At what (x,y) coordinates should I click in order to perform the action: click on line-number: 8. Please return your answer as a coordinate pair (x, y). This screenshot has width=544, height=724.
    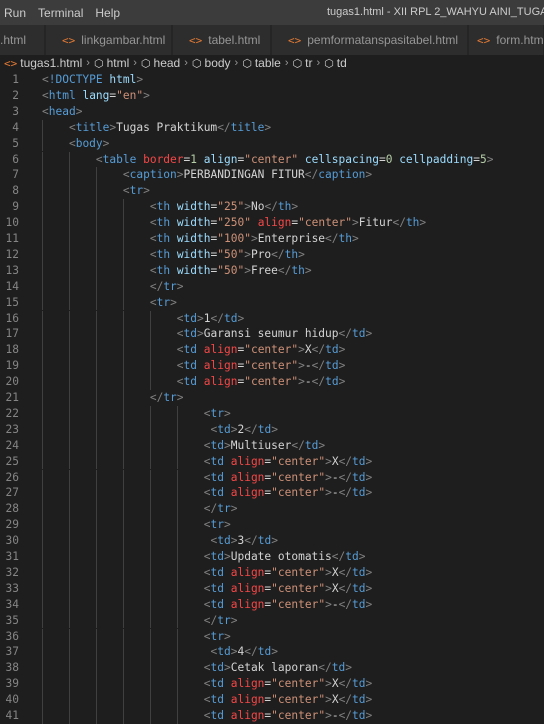
    Looking at the image, I should click on (15, 191).